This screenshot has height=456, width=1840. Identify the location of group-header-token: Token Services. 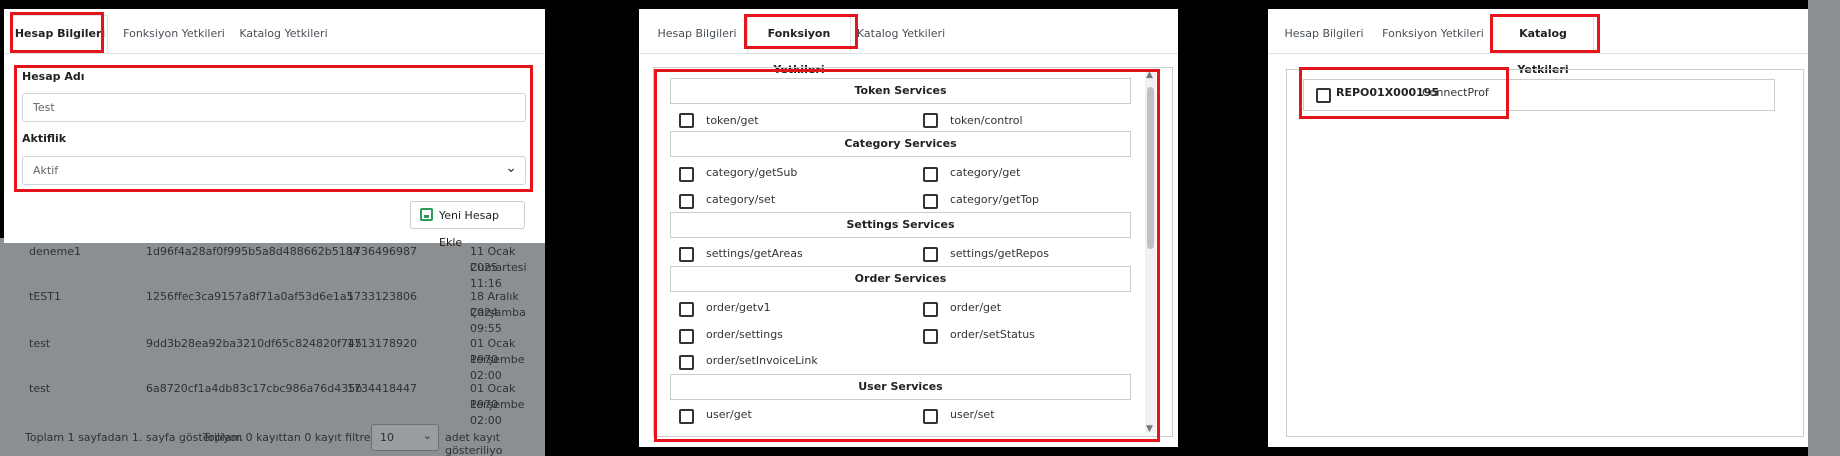
(900, 91).